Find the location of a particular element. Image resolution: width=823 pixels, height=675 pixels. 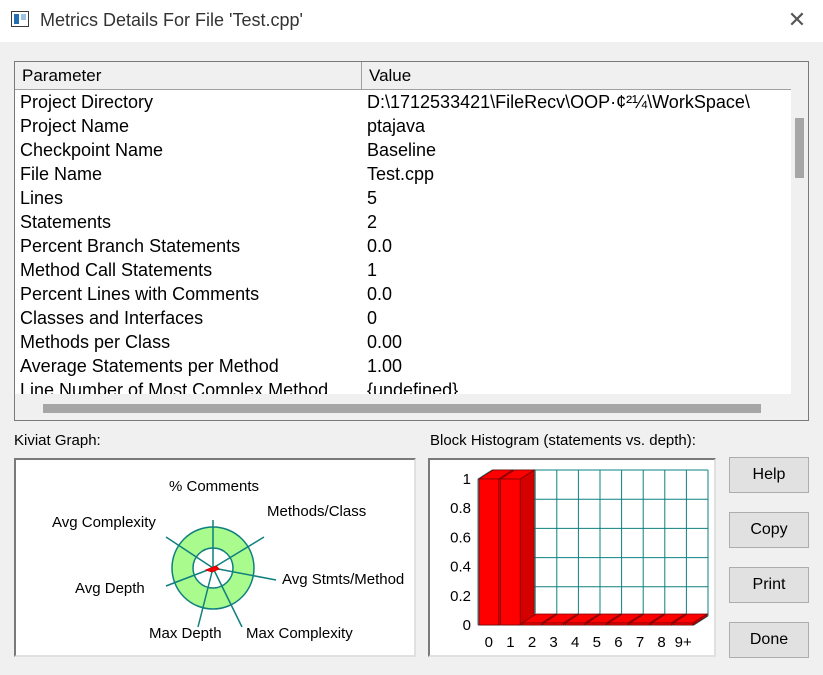

histogram-y-tick-label: 0.8 is located at coordinates (460, 508).